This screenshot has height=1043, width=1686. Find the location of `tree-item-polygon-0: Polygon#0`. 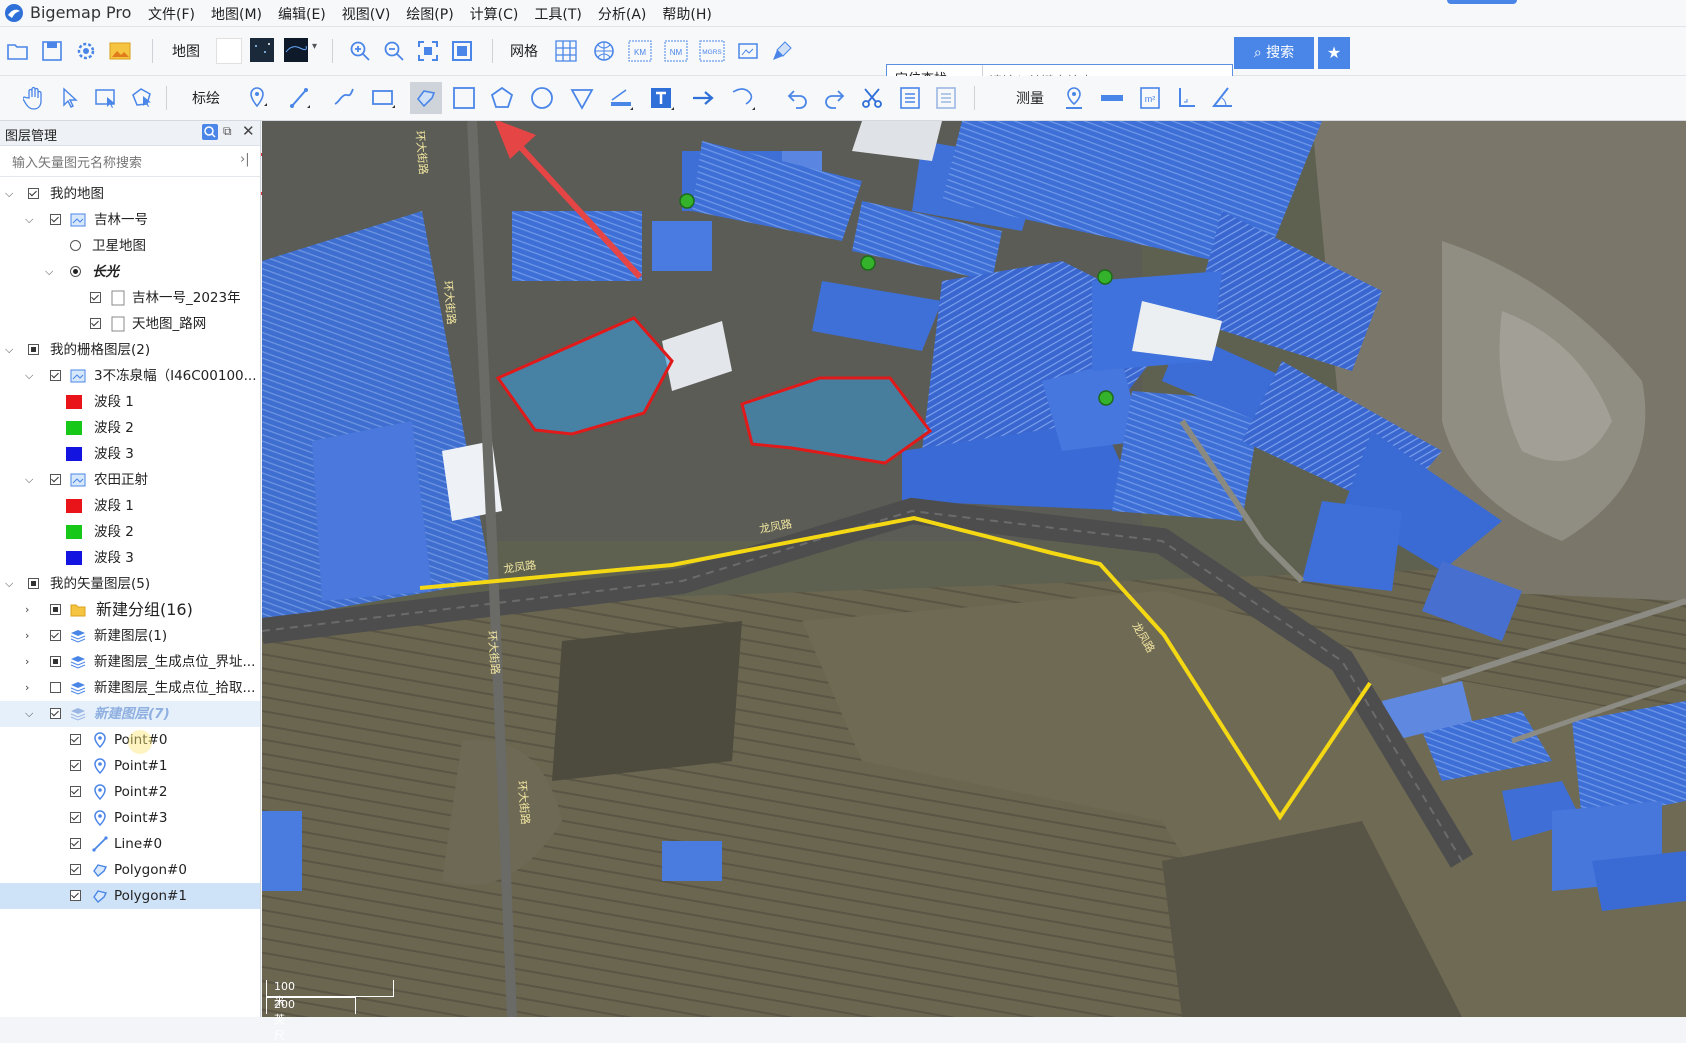

tree-item-polygon-0: Polygon#0 is located at coordinates (130, 870).